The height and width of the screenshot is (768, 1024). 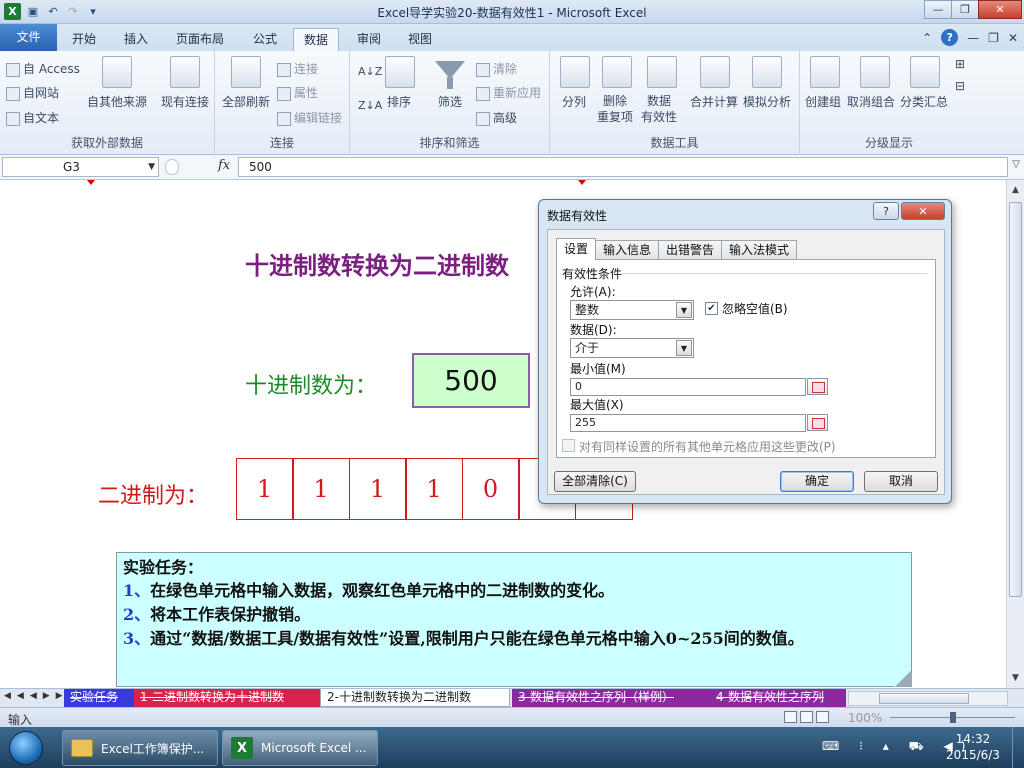 I want to click on reapply-button: 重新应用, so click(x=508, y=92).